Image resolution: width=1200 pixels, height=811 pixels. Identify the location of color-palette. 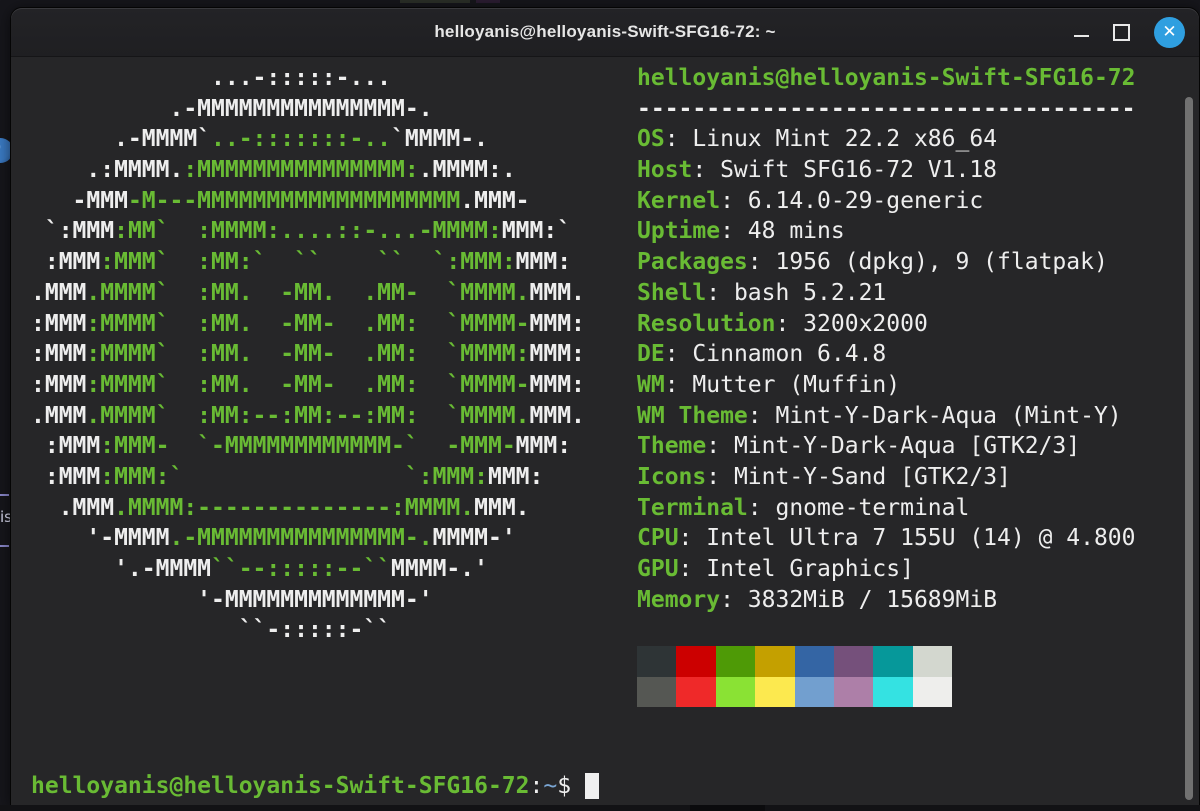
(795, 677).